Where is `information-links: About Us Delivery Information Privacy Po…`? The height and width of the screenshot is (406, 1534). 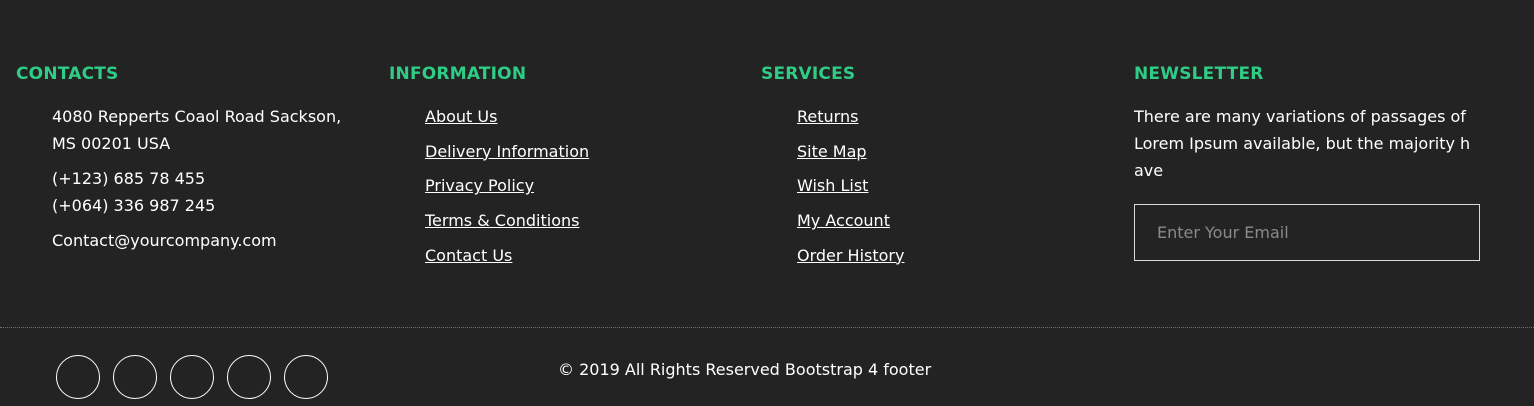 information-links: About Us Delivery Information Privacy Po… is located at coordinates (507, 189).